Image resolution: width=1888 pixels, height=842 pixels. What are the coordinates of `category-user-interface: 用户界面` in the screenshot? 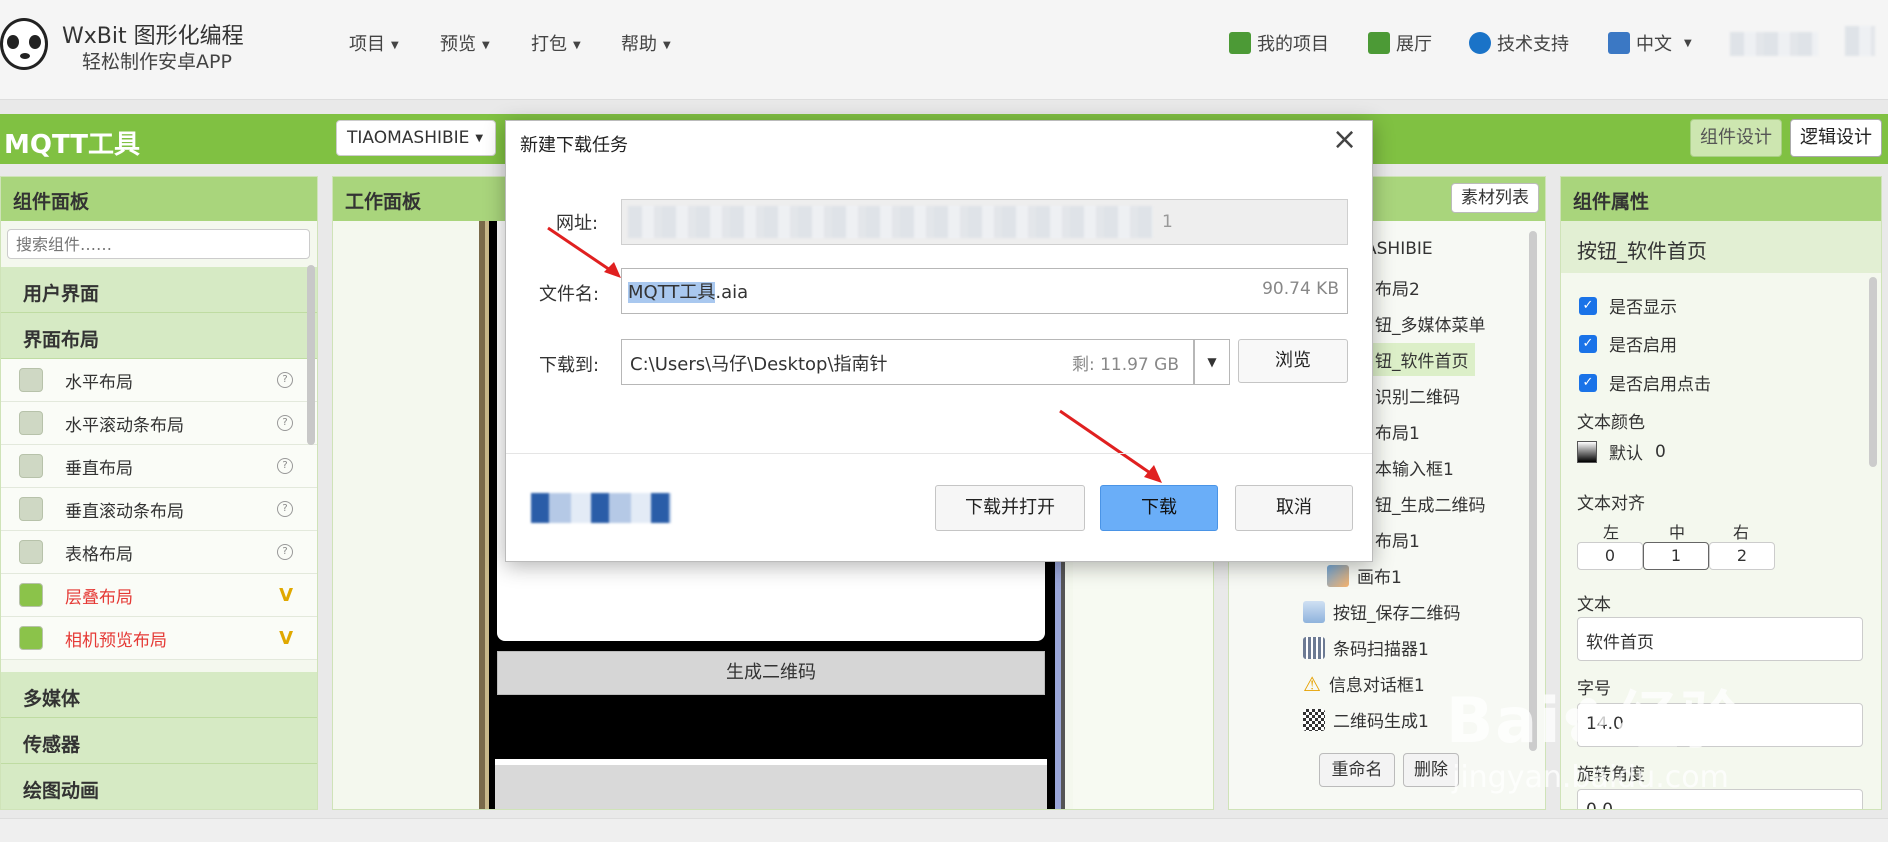 It's located at (159, 290).